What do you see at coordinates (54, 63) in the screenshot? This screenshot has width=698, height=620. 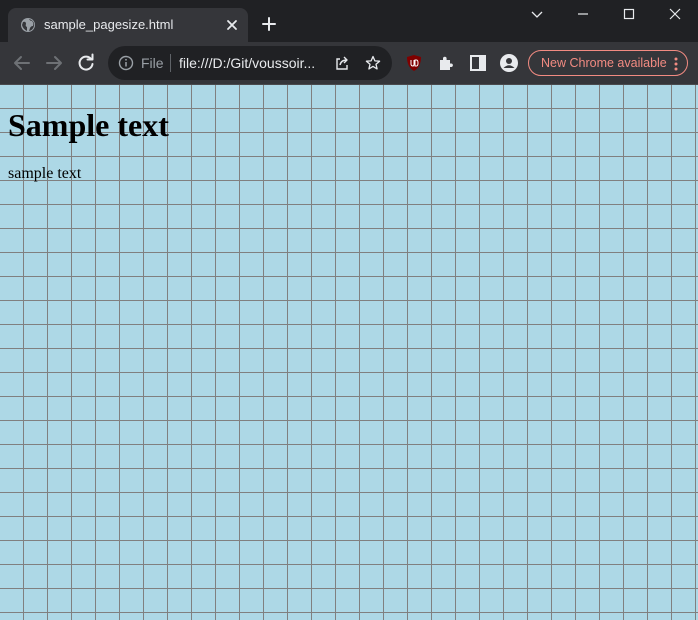 I see `forward-arrow-icon` at bounding box center [54, 63].